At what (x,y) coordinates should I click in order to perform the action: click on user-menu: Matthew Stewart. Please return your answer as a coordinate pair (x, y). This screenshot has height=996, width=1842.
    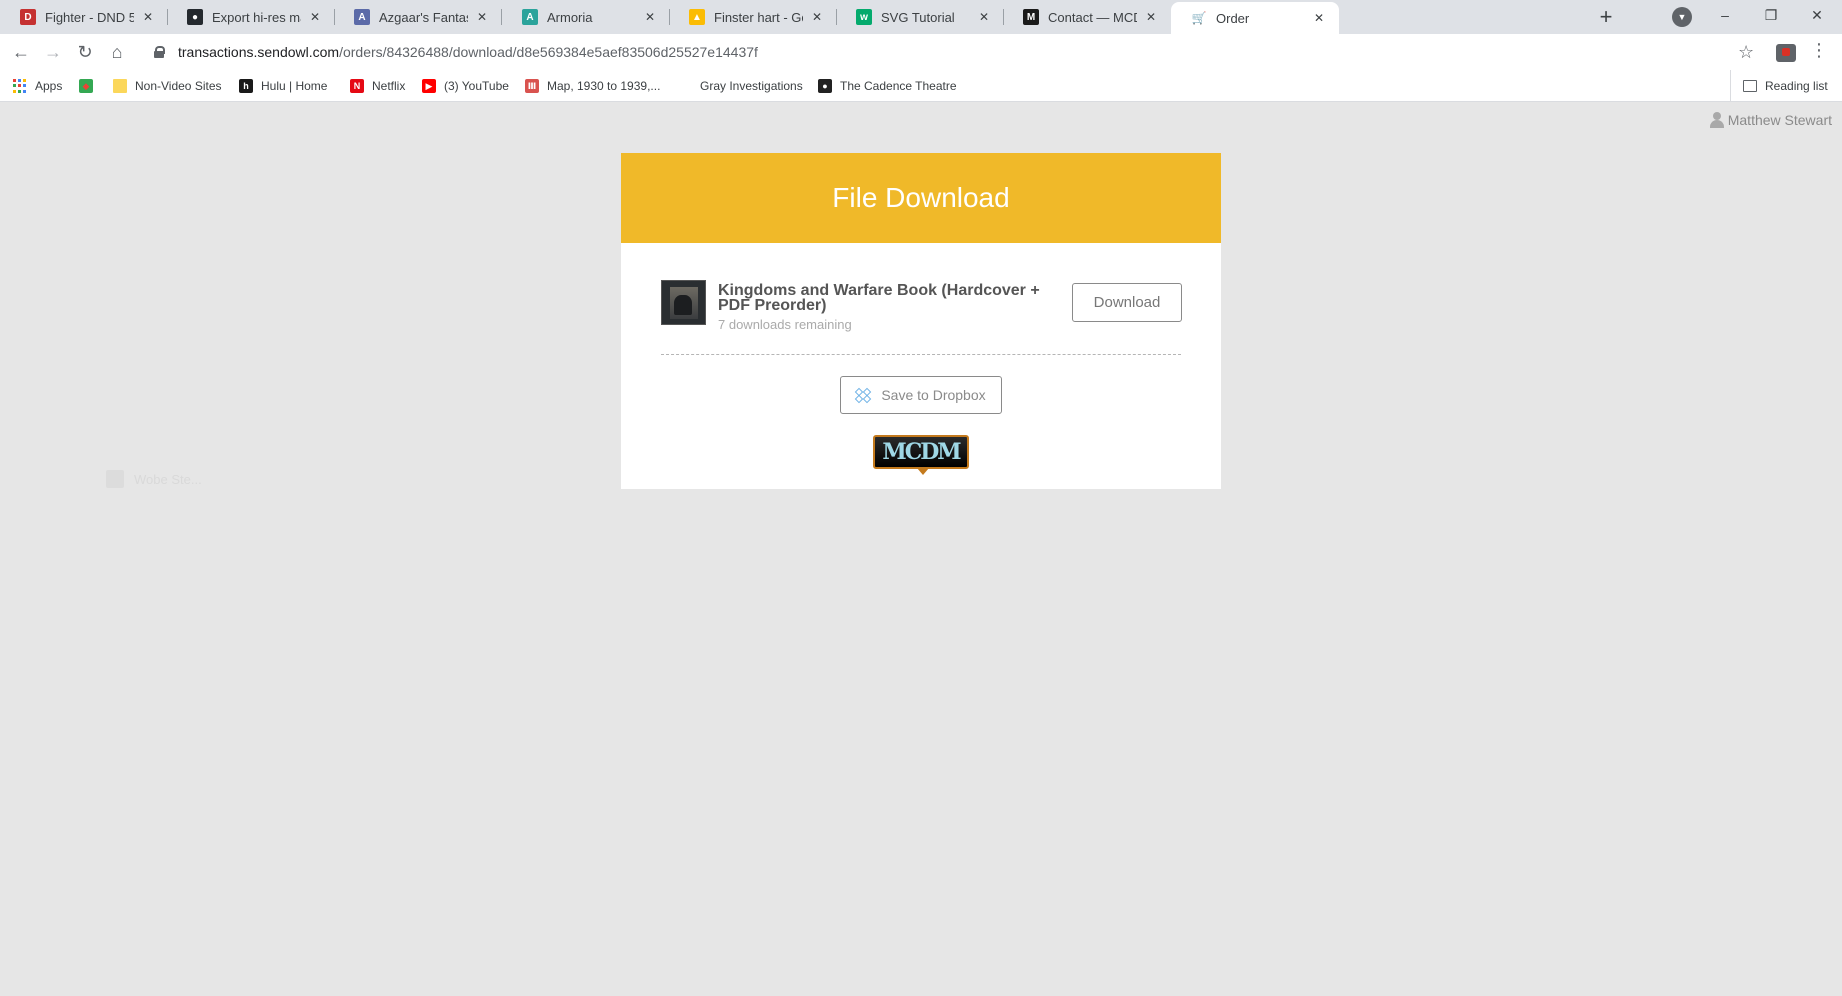
    Looking at the image, I should click on (1770, 120).